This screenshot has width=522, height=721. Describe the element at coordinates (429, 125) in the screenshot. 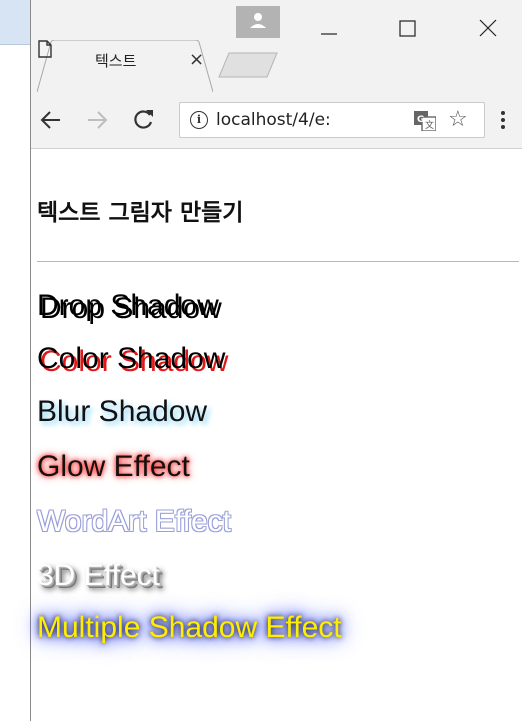

I see `svg-text: 文` at that location.